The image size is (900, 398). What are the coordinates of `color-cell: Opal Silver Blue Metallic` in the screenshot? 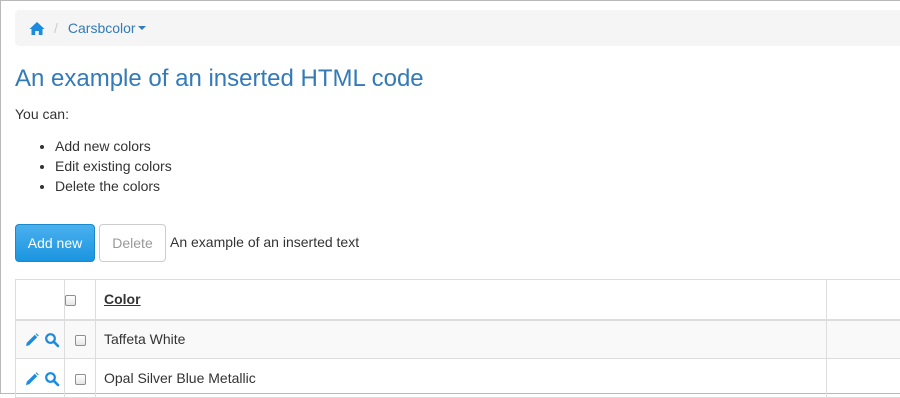 It's located at (461, 378).